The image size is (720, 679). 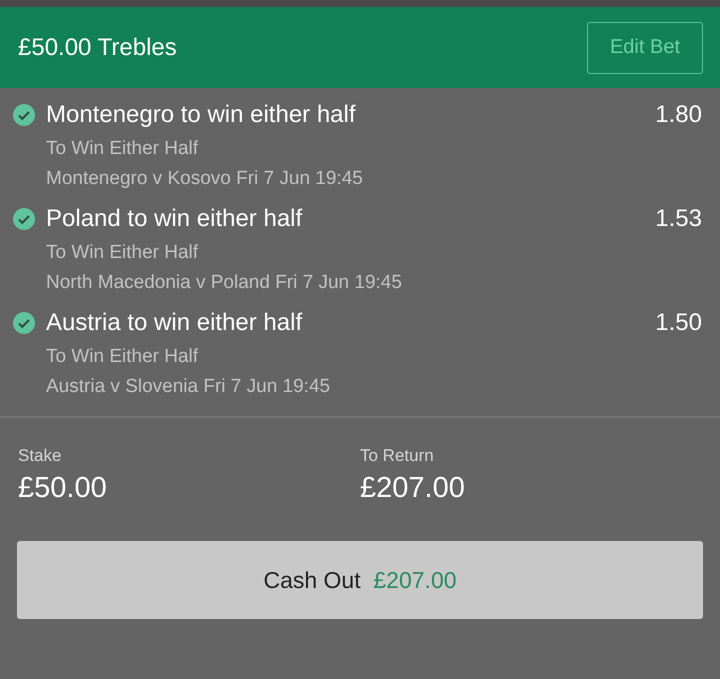 What do you see at coordinates (413, 488) in the screenshot?
I see `return-amount: £207.00` at bounding box center [413, 488].